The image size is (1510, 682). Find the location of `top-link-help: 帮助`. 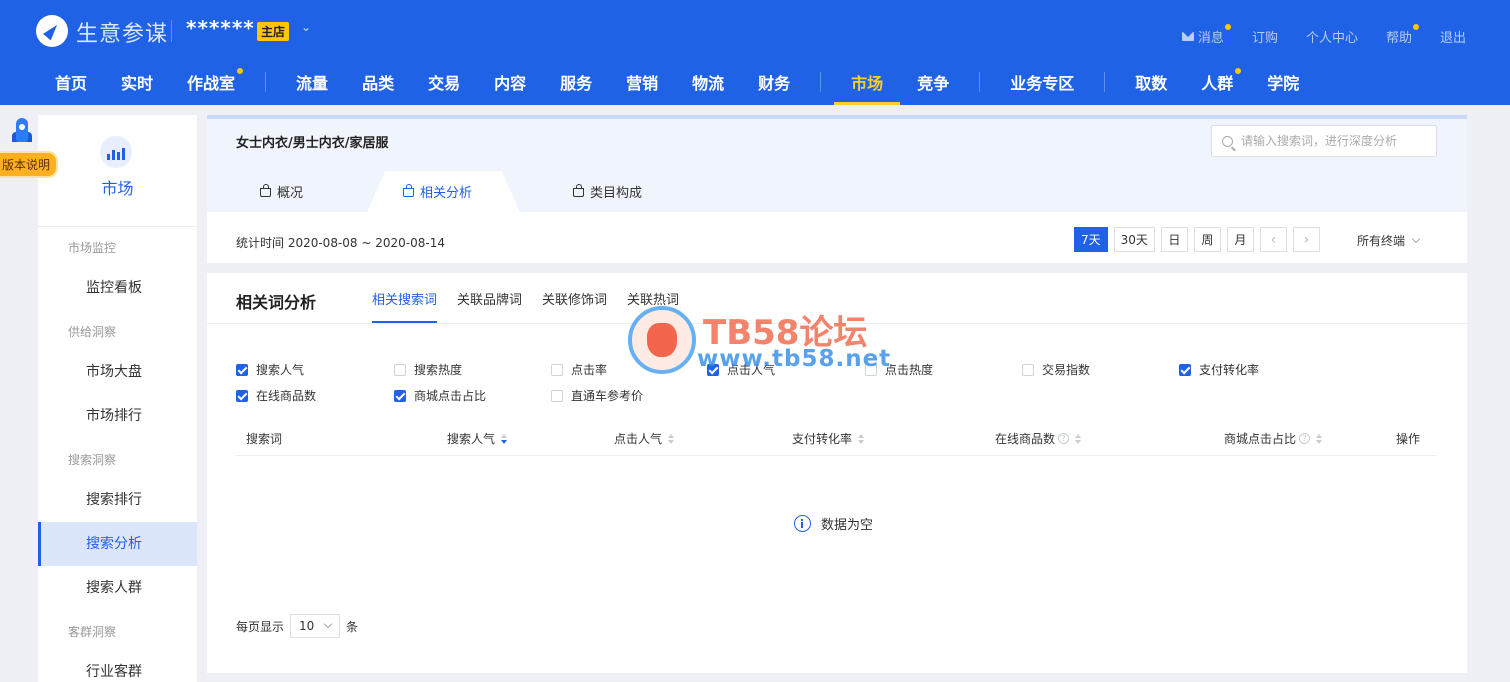

top-link-help: 帮助 is located at coordinates (1402, 35).